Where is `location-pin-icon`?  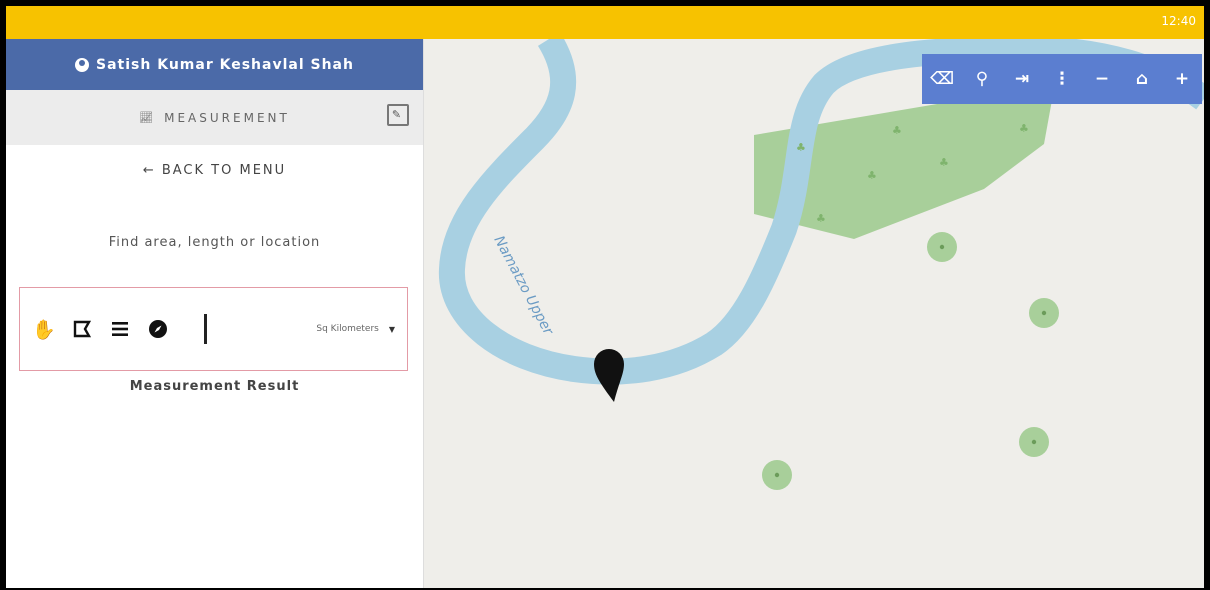
location-pin-icon is located at coordinates (609, 375).